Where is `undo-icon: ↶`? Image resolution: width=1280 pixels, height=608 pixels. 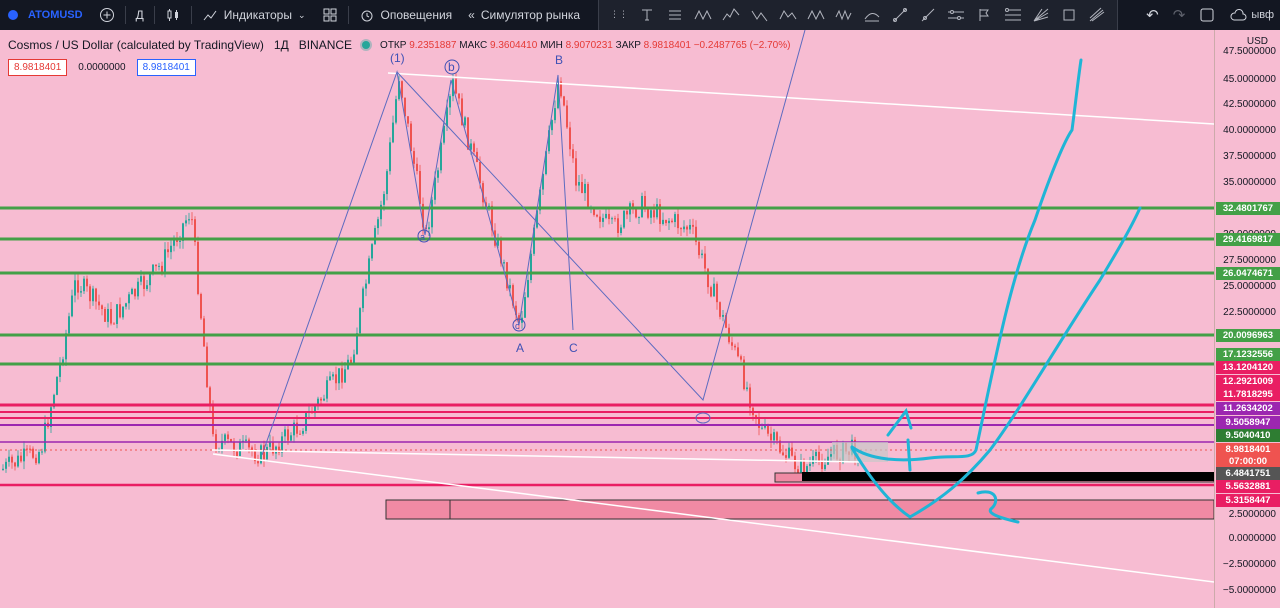
undo-icon: ↶ is located at coordinates (1152, 15).